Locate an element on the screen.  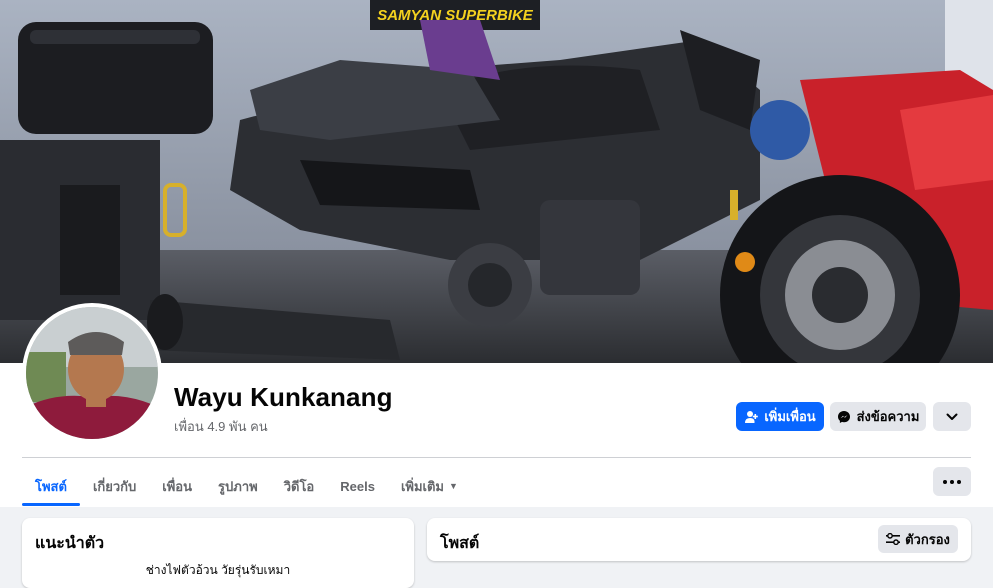
intro-title: แนะนำตัว is located at coordinates (70, 543).